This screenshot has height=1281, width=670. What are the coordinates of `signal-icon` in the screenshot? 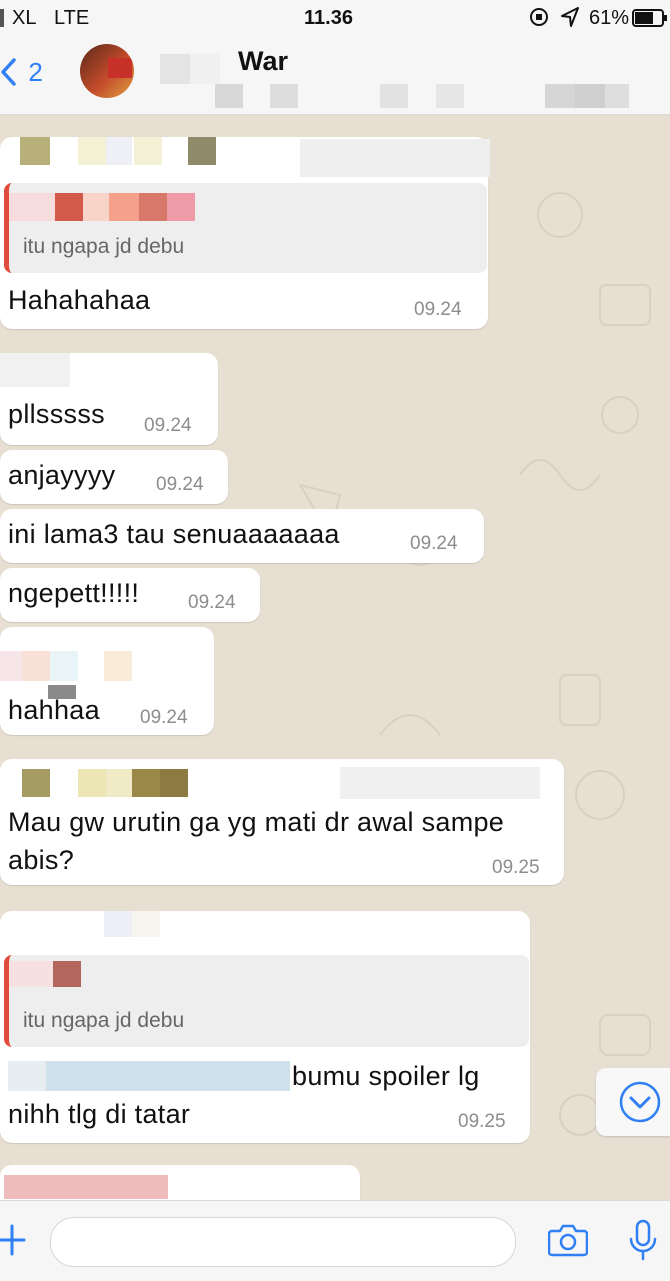 It's located at (2, 18).